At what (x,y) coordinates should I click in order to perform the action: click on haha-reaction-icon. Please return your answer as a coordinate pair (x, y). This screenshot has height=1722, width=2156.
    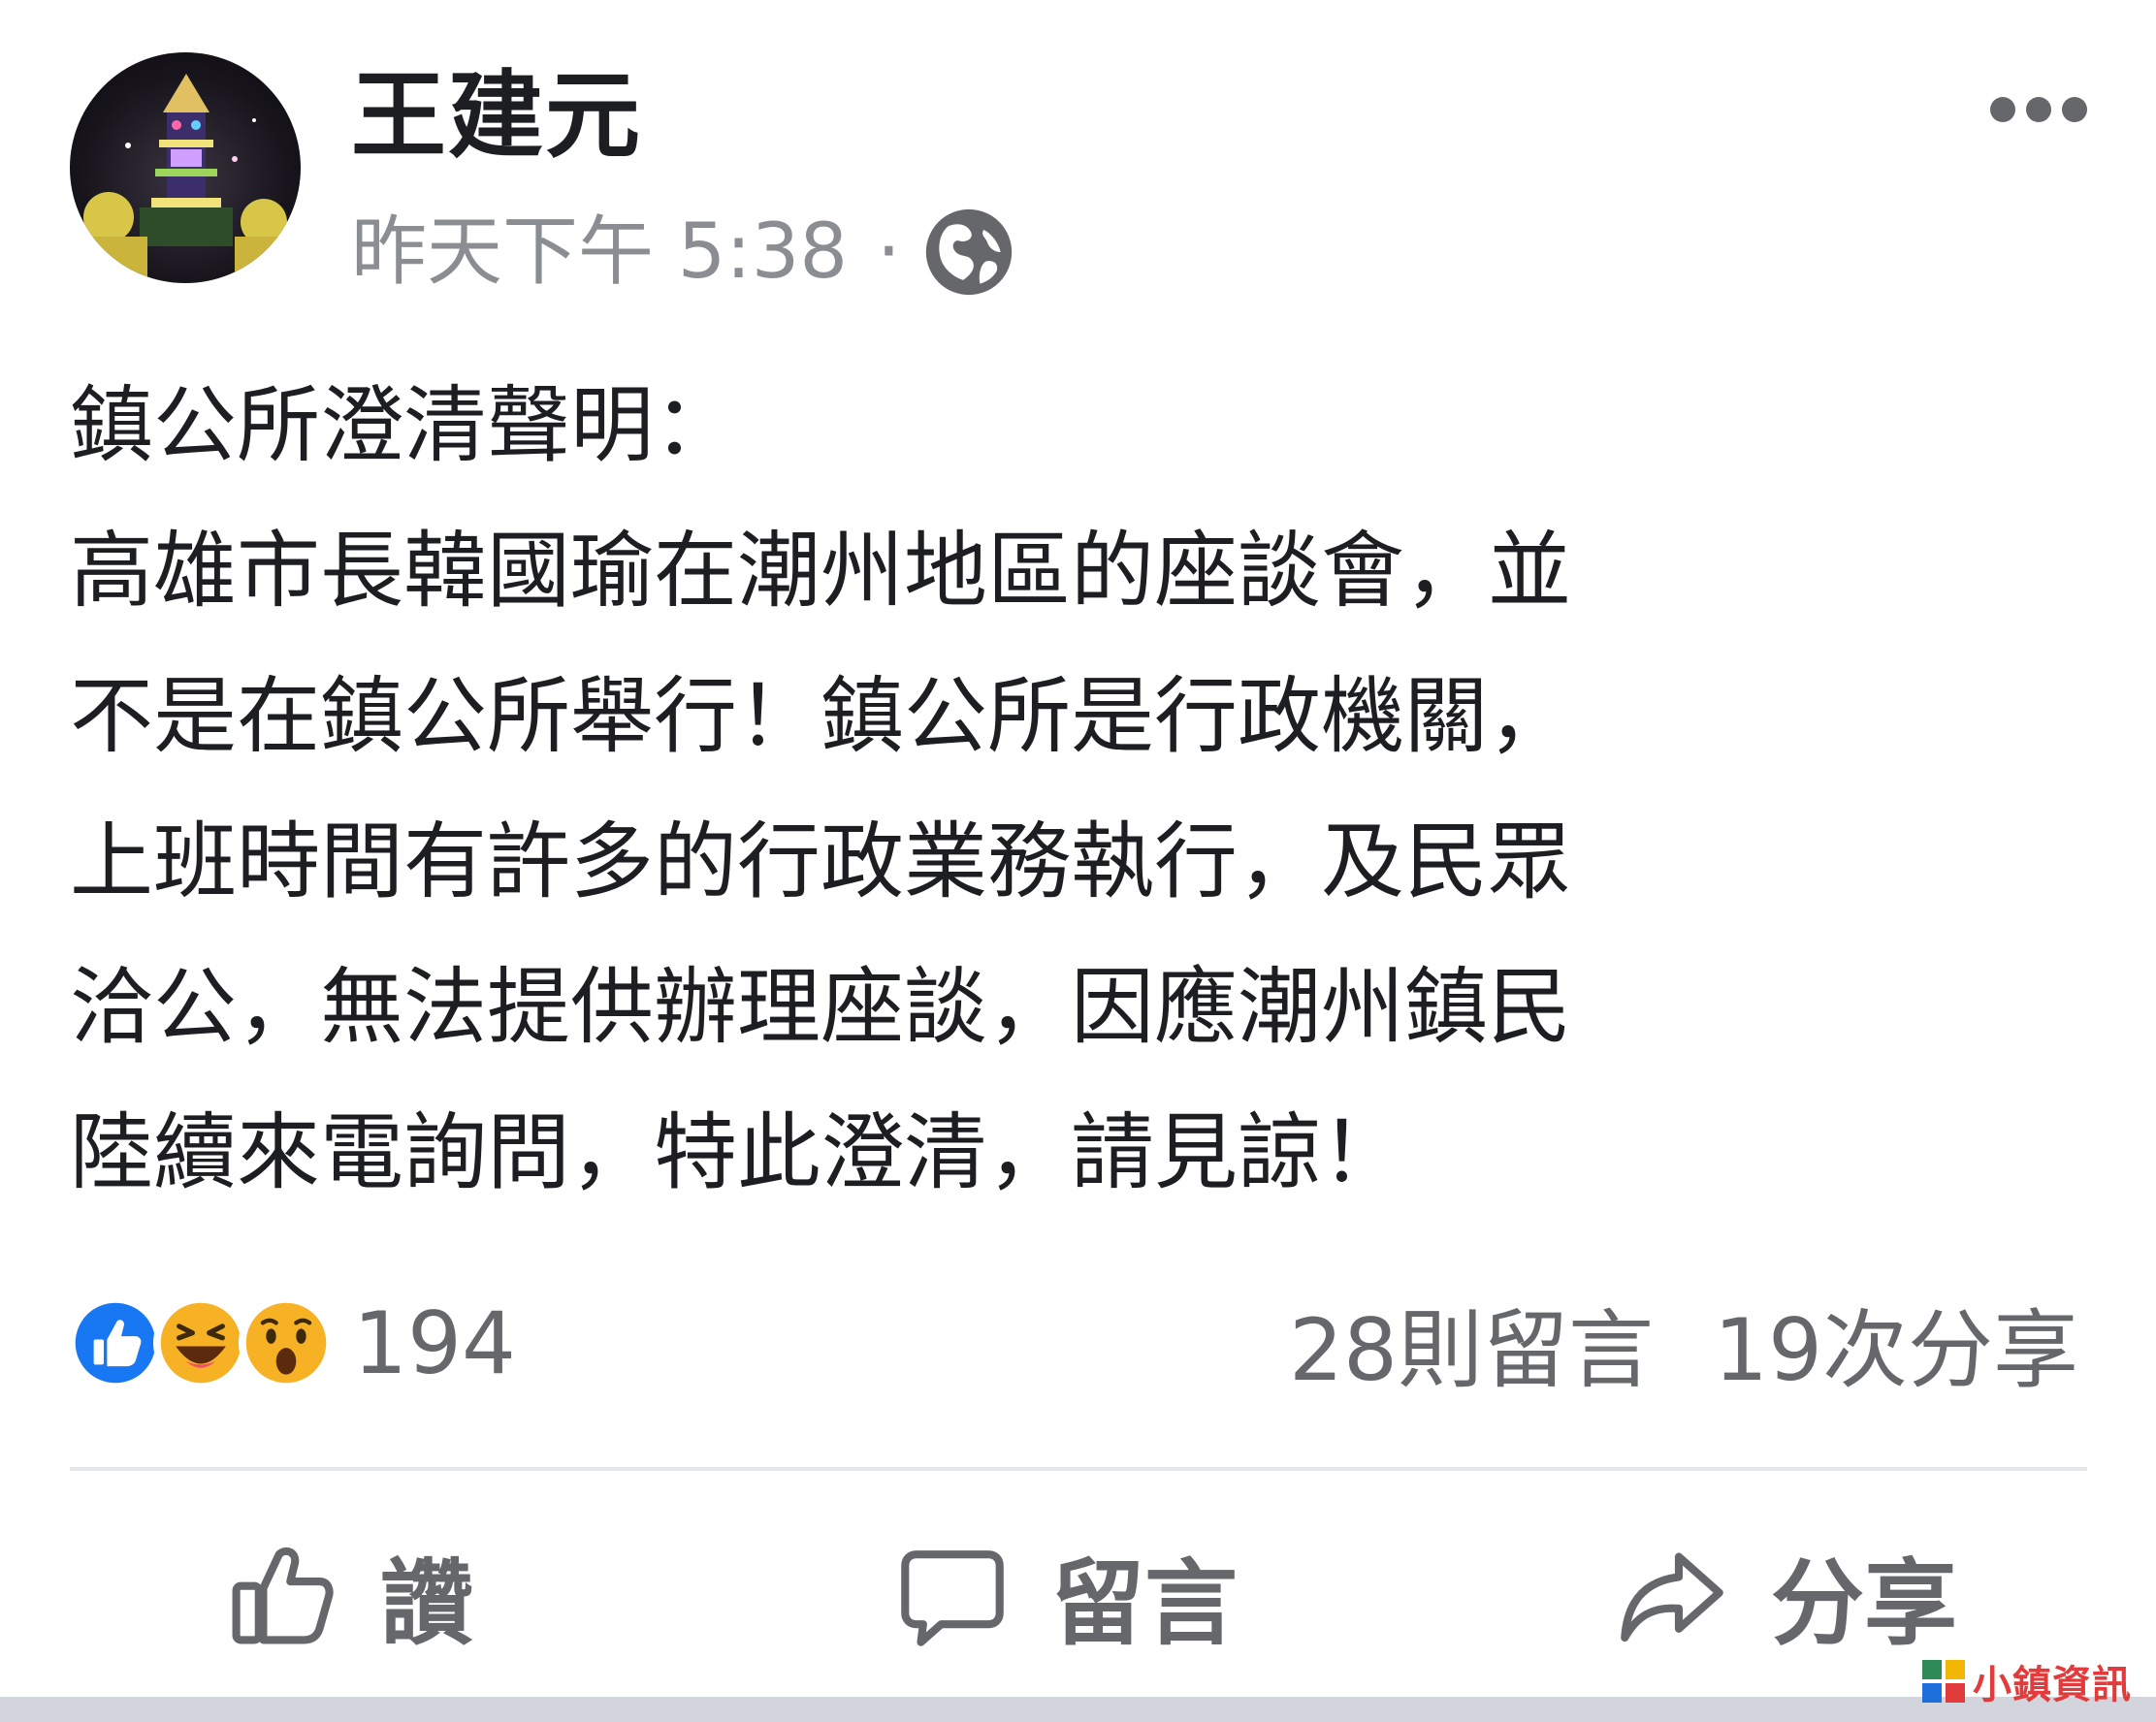
    Looking at the image, I should click on (200, 1342).